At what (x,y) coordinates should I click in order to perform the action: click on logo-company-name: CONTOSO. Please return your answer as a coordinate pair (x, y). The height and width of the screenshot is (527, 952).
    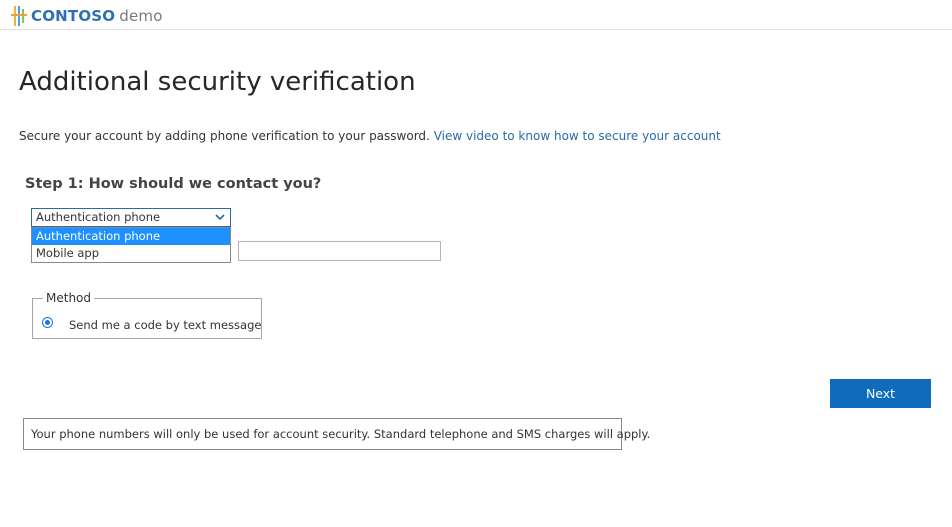
    Looking at the image, I should click on (73, 16).